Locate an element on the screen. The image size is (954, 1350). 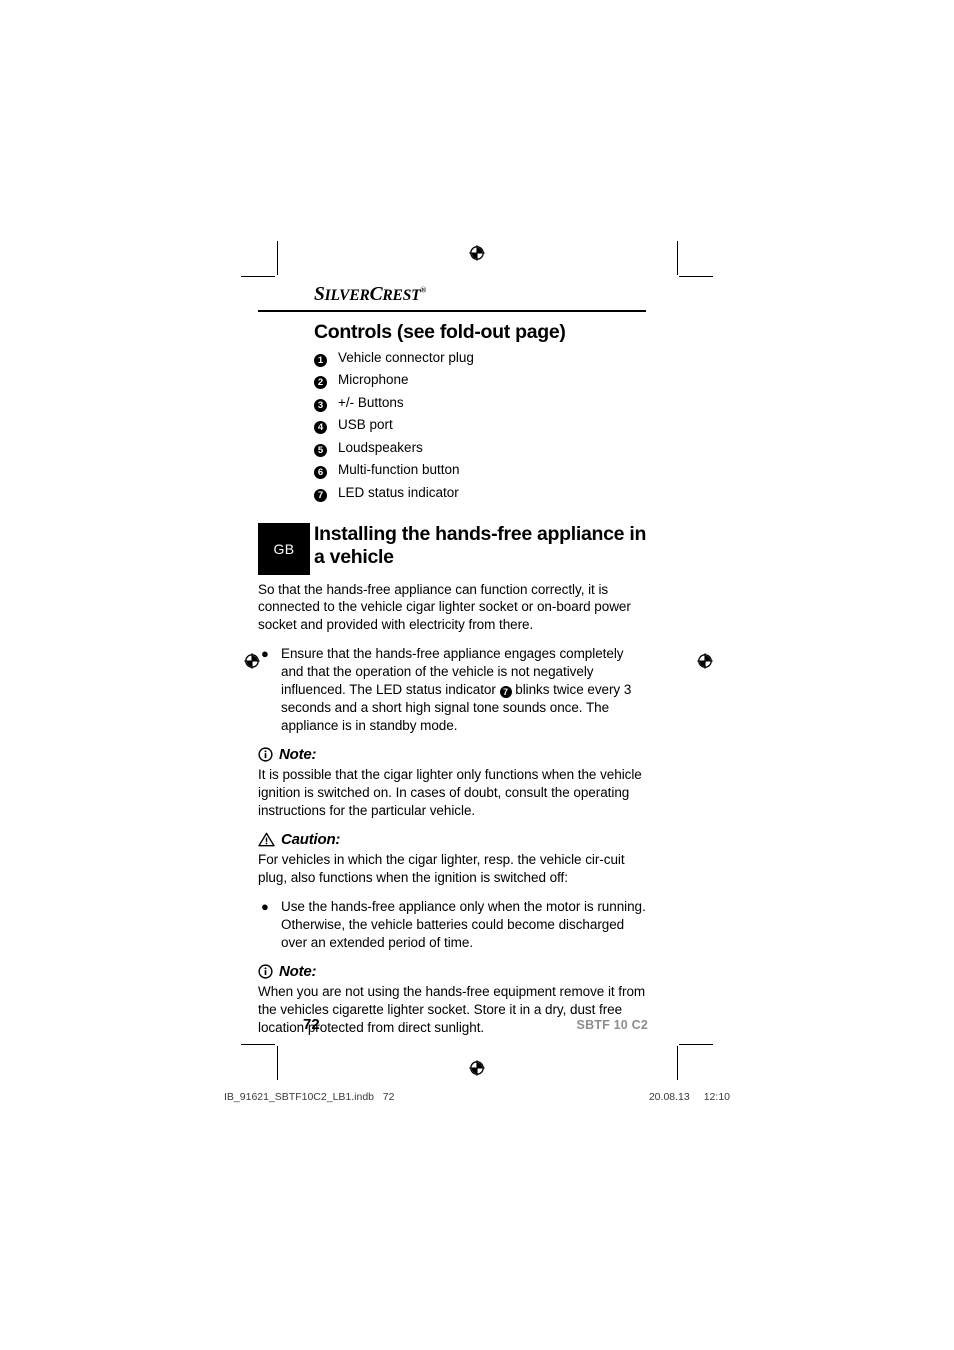
header-divider is located at coordinates (452, 310).